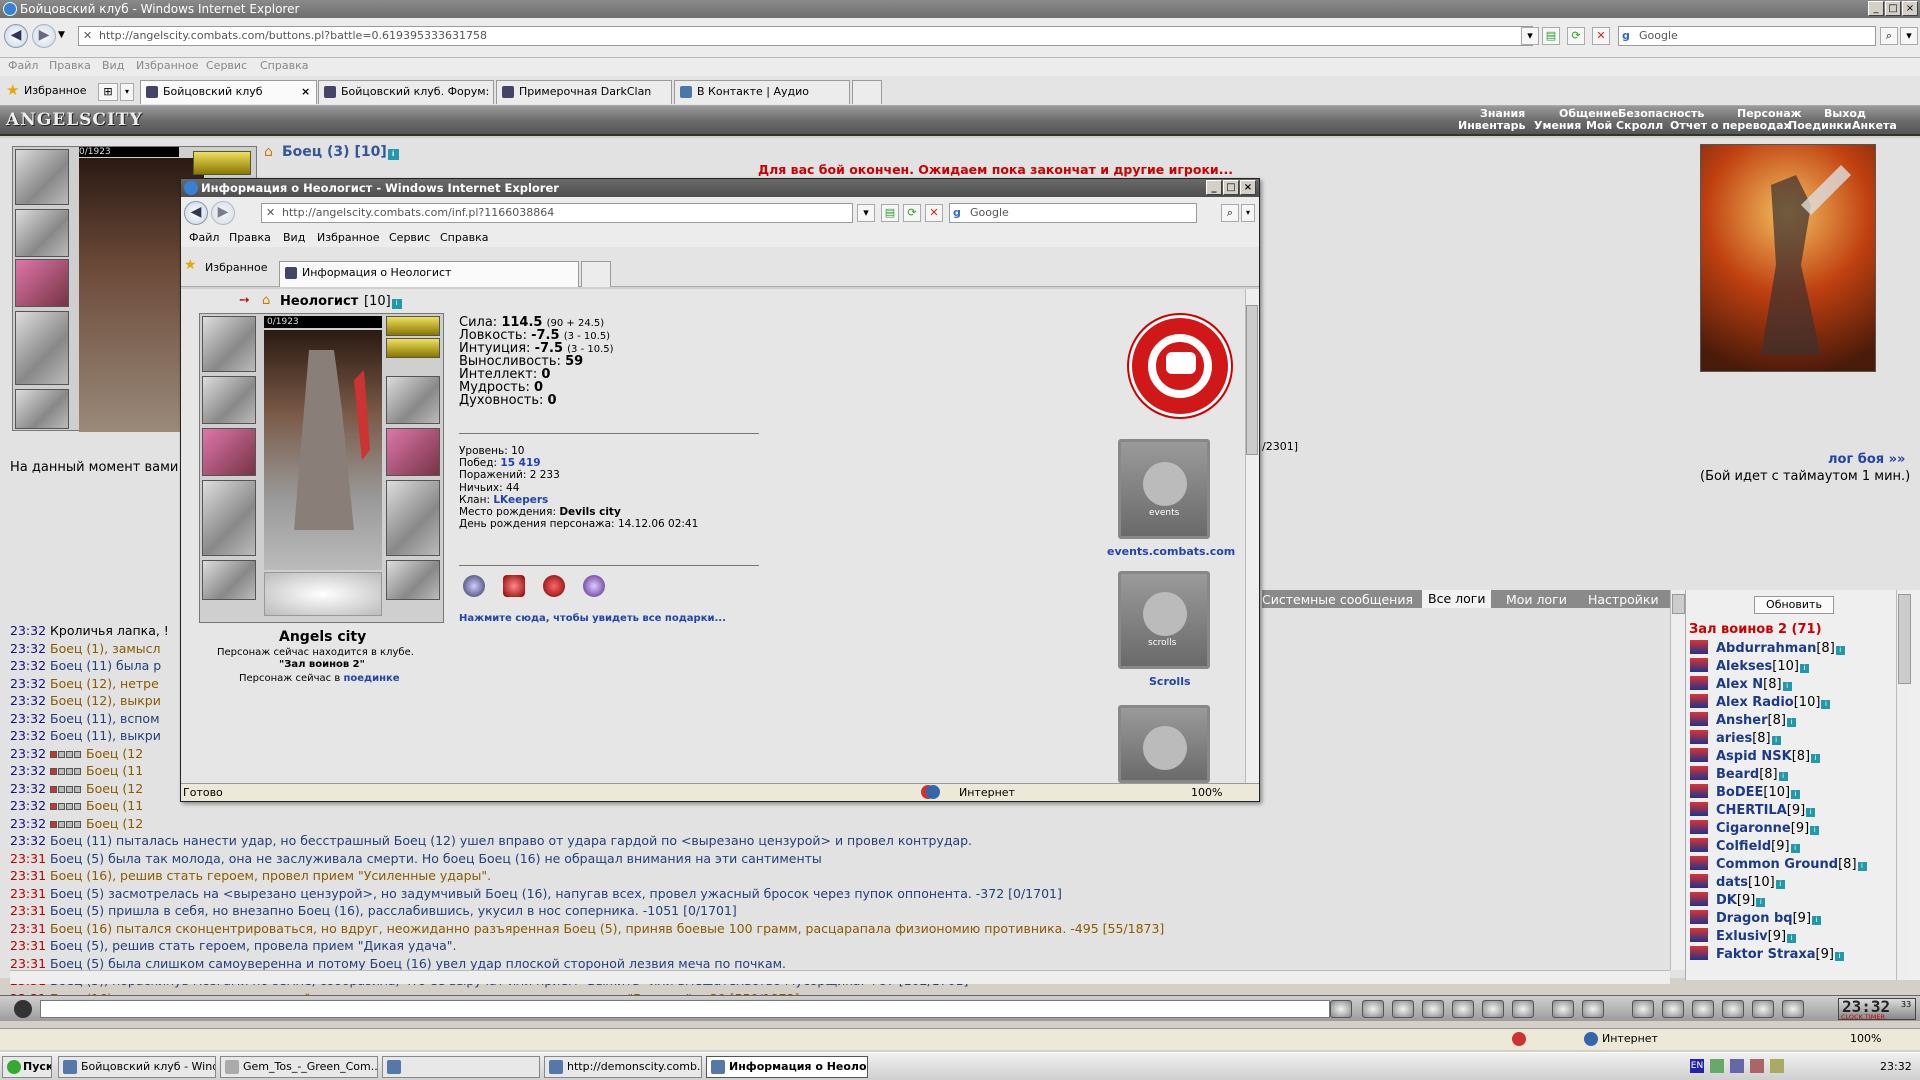 Image resolution: width=1920 pixels, height=1080 pixels. I want to click on user-name: Exlusiv, so click(1742, 936).